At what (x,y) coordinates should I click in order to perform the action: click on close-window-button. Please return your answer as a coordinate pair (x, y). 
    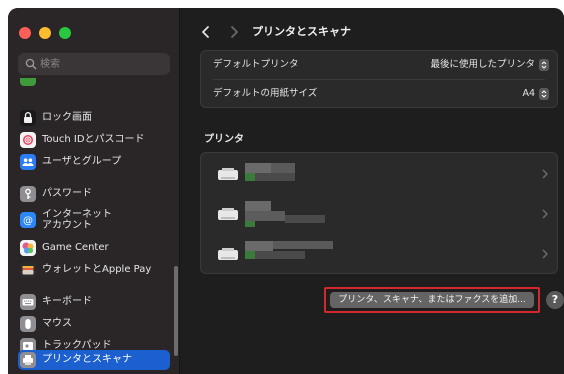
    Looking at the image, I should click on (25, 33).